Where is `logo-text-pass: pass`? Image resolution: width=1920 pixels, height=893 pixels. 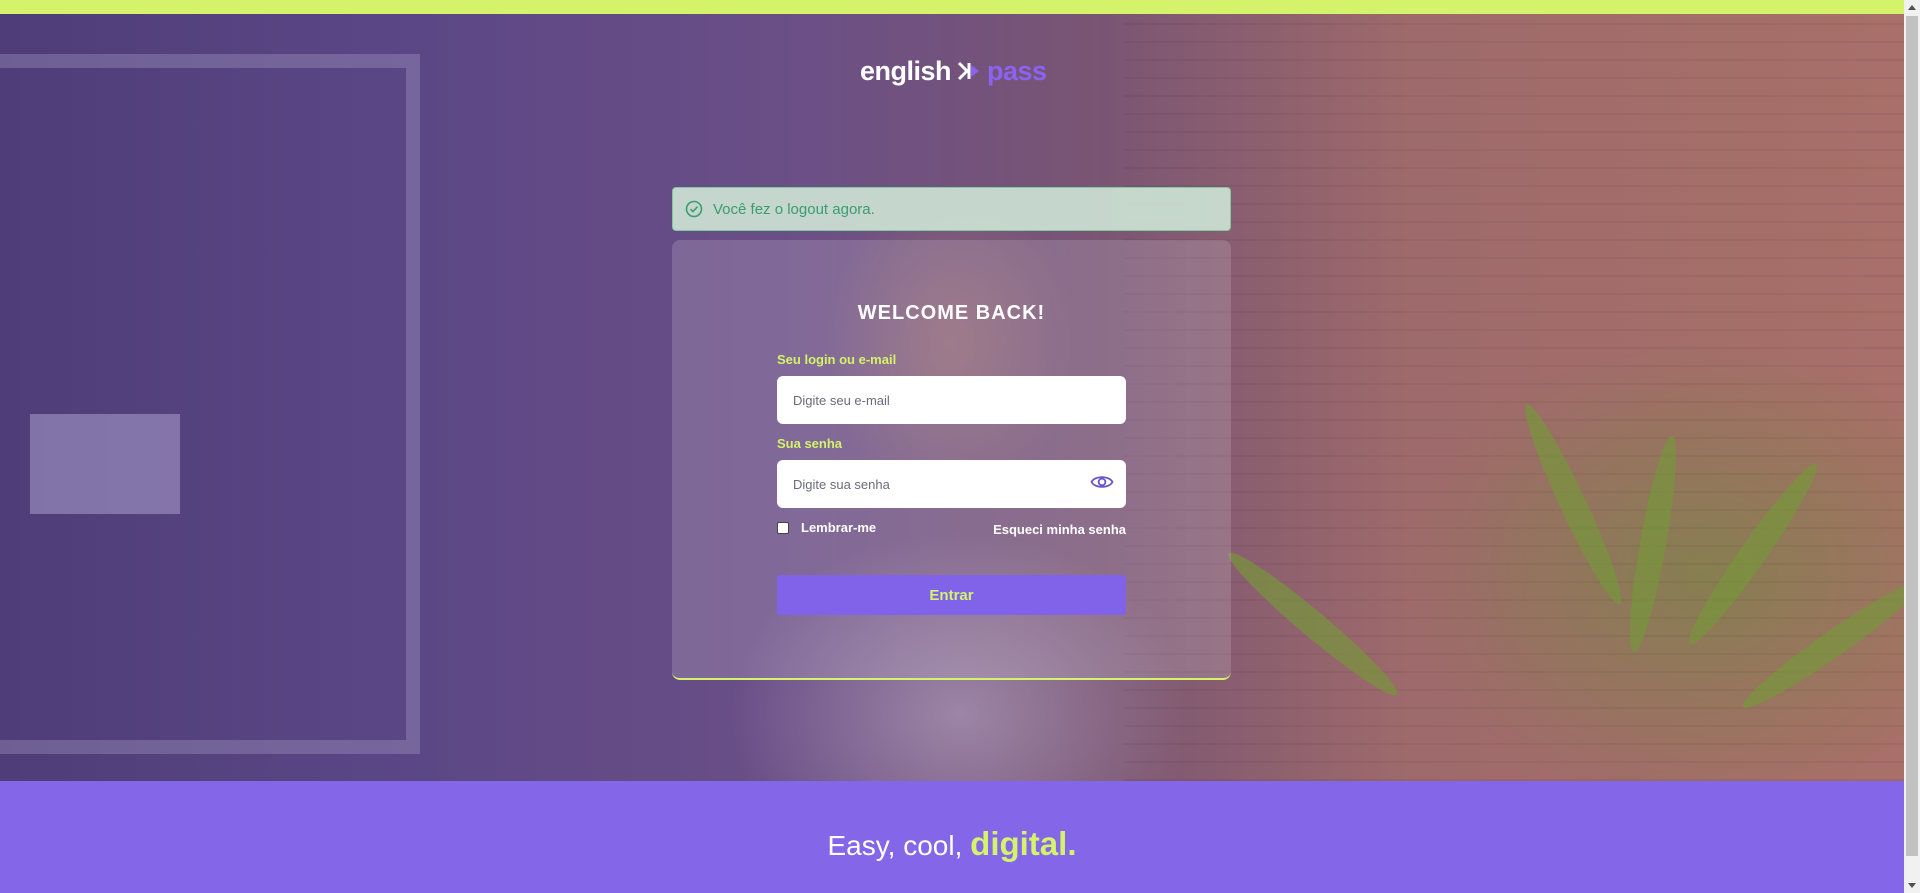 logo-text-pass: pass is located at coordinates (1017, 70).